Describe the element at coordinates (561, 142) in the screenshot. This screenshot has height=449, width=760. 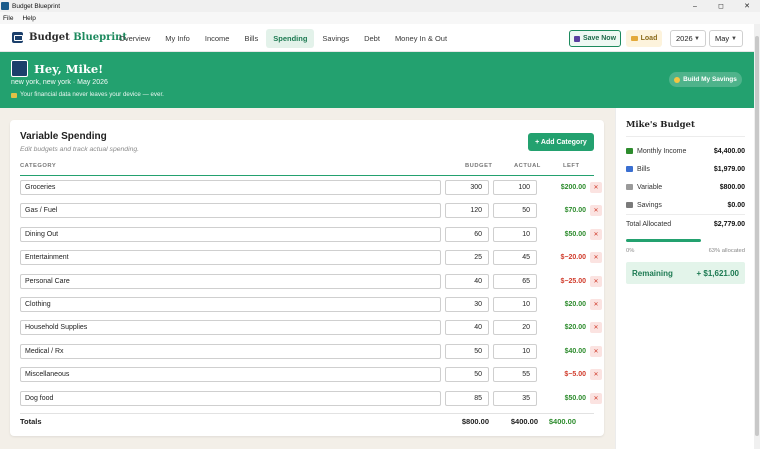
I see `add-category-button: + Add Category` at that location.